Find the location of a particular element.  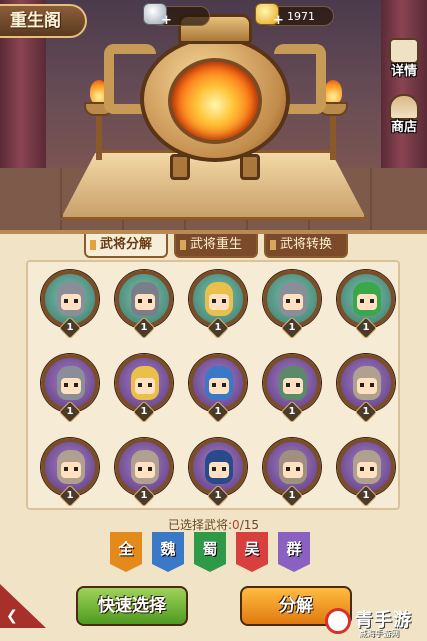

gold-amount: 1971 is located at coordinates (301, 16).